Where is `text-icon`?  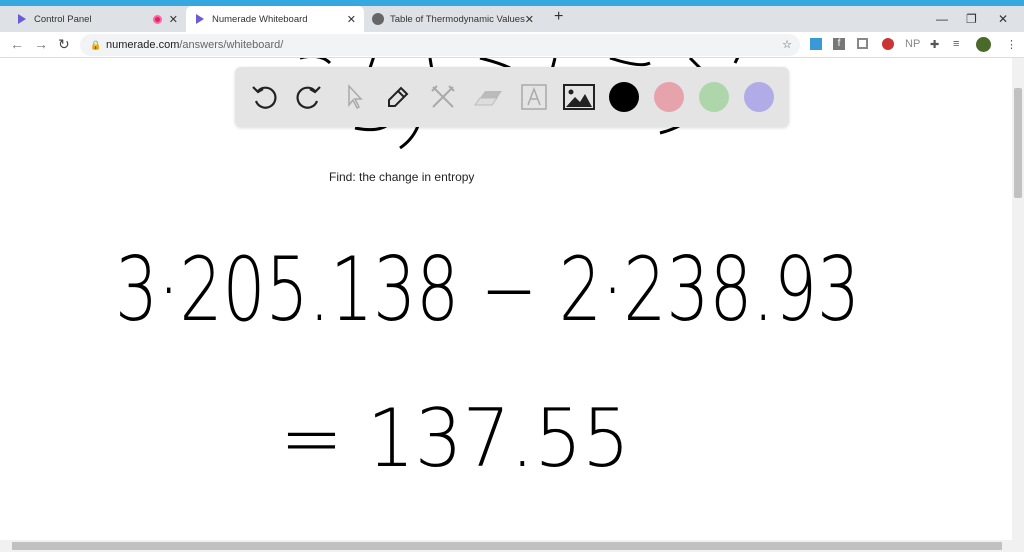
text-icon is located at coordinates (534, 97).